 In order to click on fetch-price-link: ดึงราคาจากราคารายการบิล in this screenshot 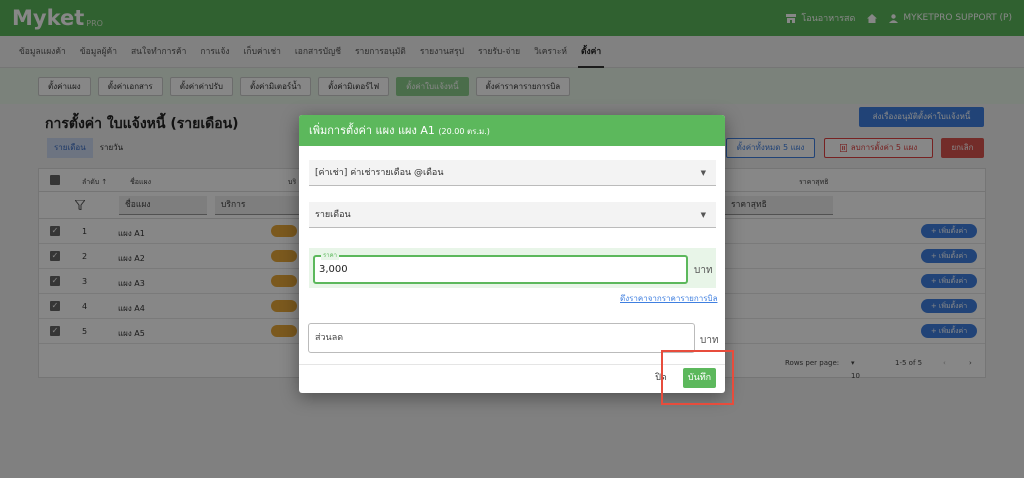, I will do `click(668, 298)`.